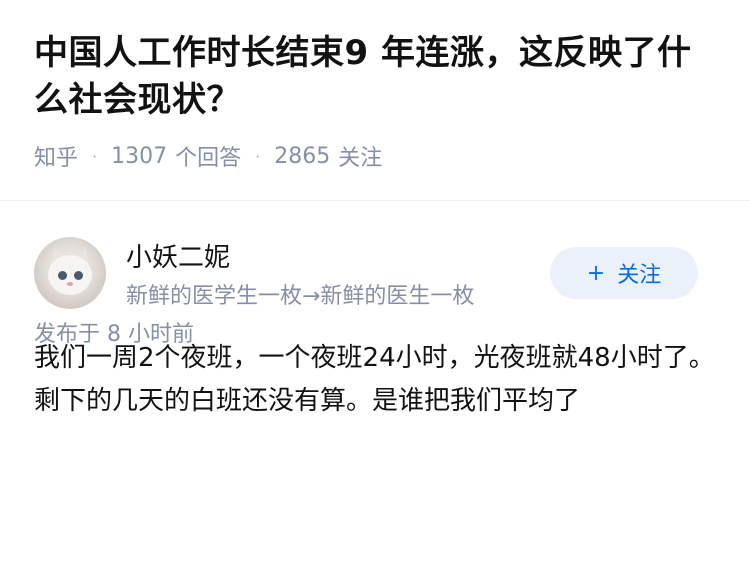 This screenshot has width=750, height=586. What do you see at coordinates (62, 275) in the screenshot?
I see `cat-eye-left` at bounding box center [62, 275].